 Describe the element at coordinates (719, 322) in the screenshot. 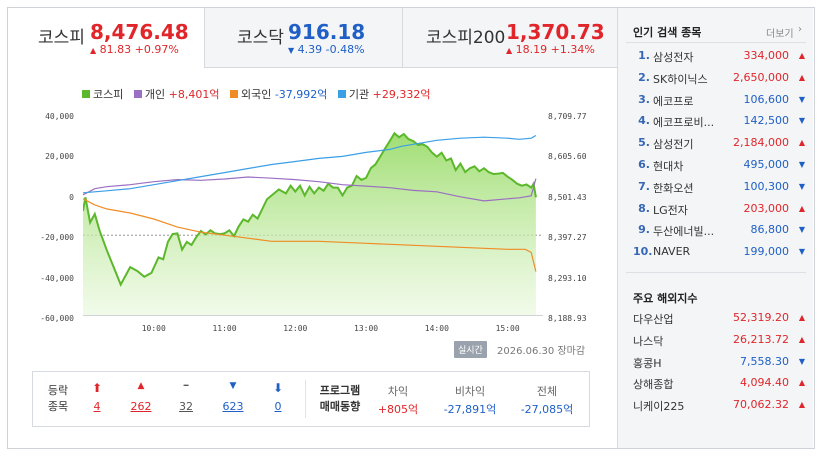

I see `global-index-item: 다우산업 52,319.20 ▲` at that location.